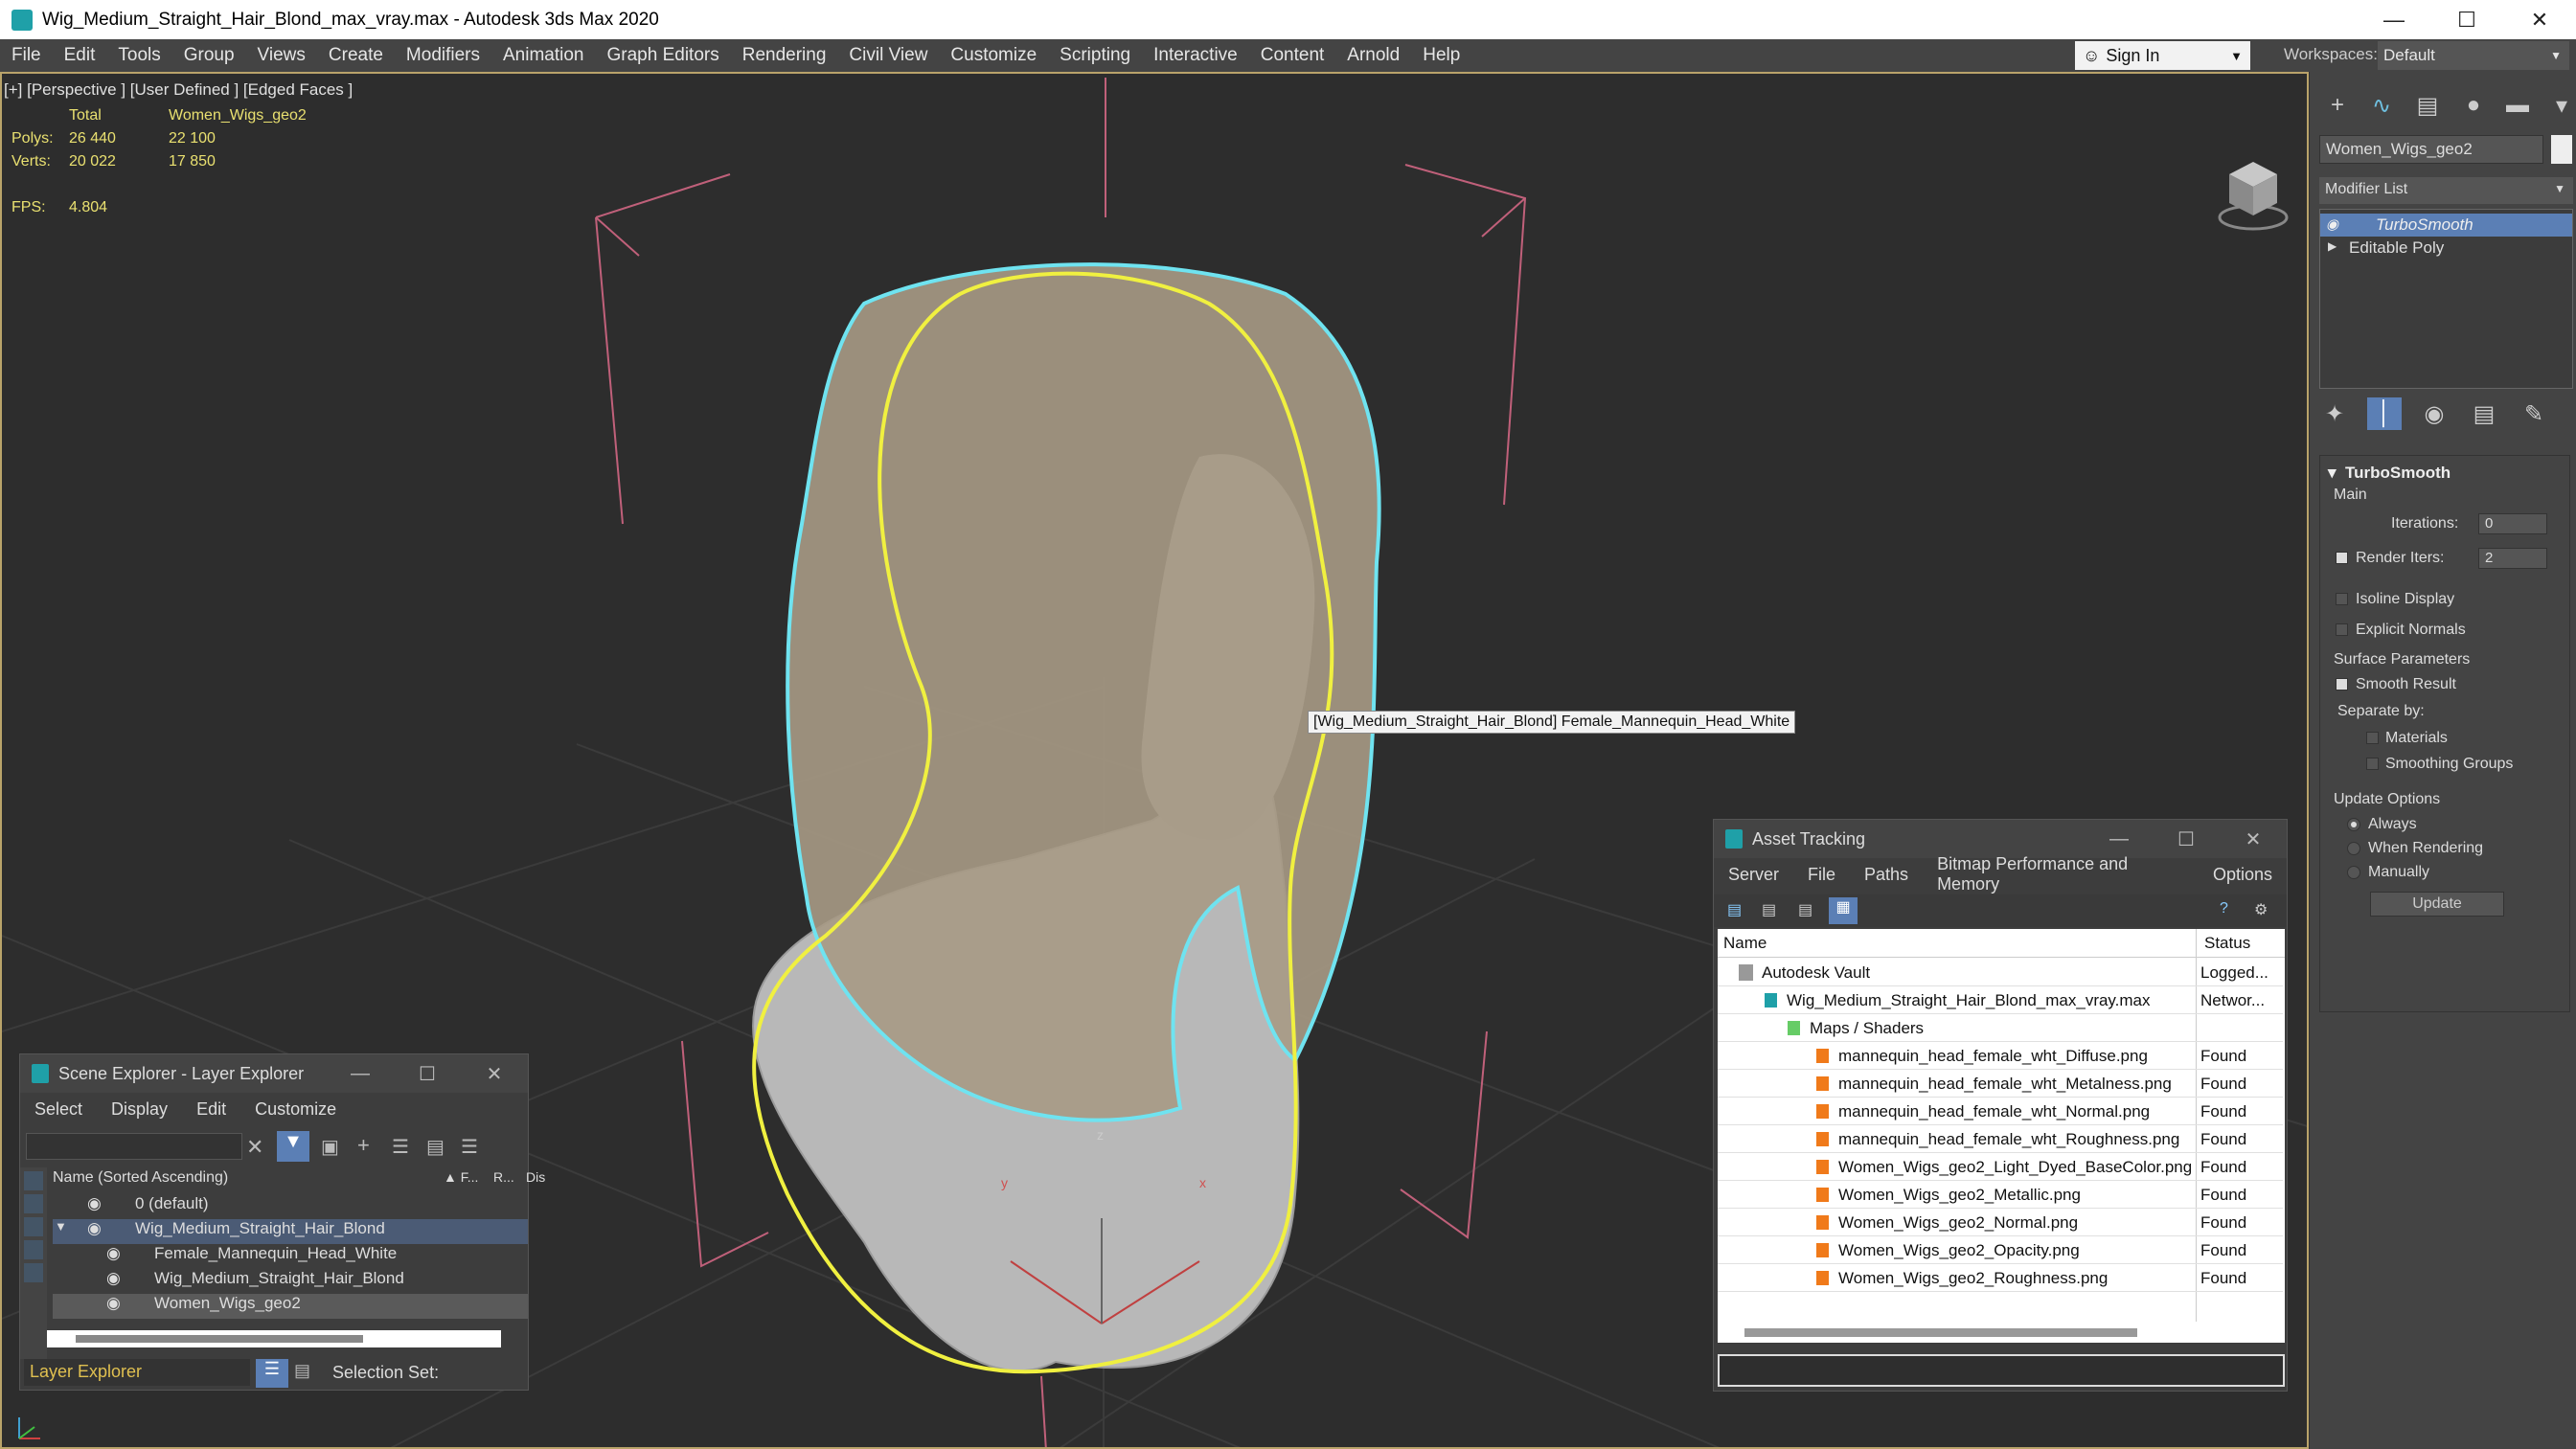 The height and width of the screenshot is (1449, 2576). Describe the element at coordinates (1373, 55) in the screenshot. I see `menu-arnold: Arnold` at that location.